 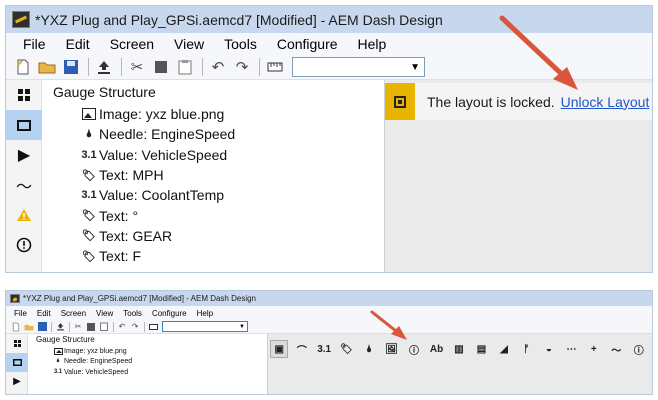 I want to click on tree-item-label: Needle: EngineSpeed, so click(x=98, y=362).